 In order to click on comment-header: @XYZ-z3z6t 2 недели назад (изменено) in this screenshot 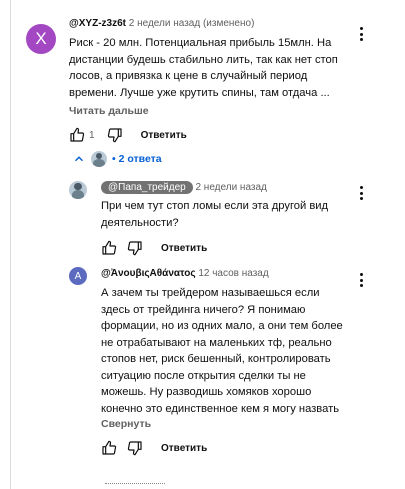, I will do `click(161, 23)`.